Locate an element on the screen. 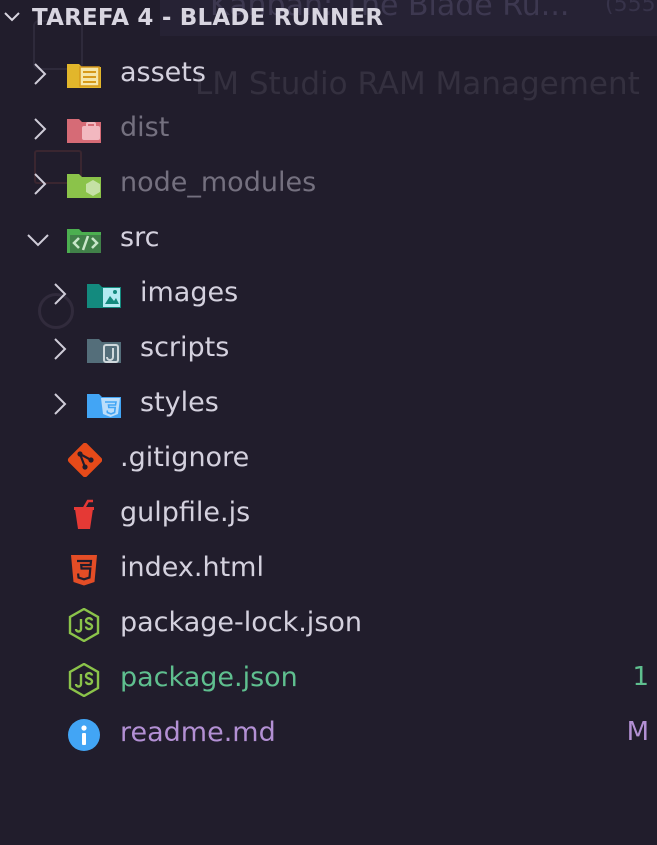  folder-images-icon is located at coordinates (104, 295).